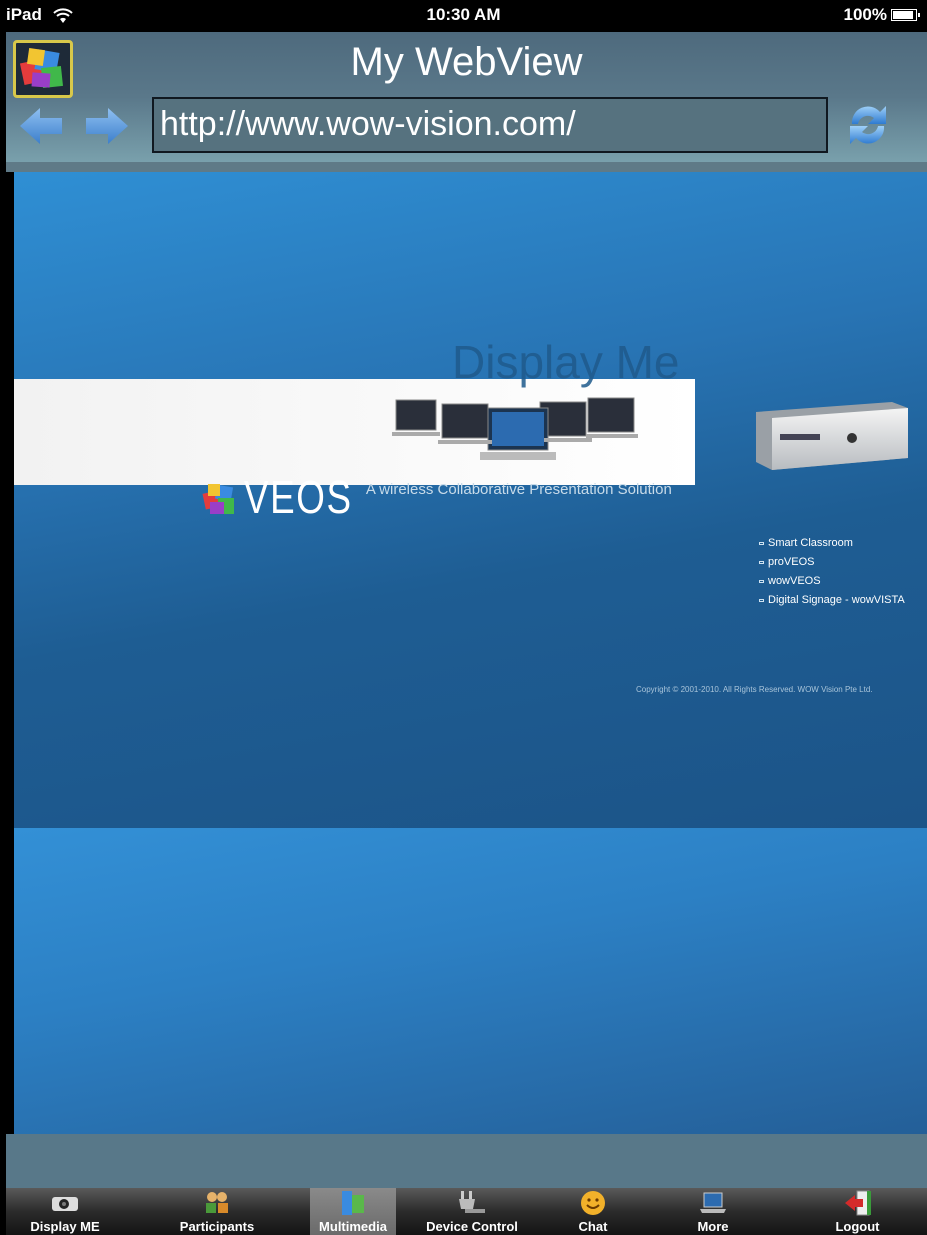 Image resolution: width=927 pixels, height=1235 pixels. Describe the element at coordinates (217, 1226) in the screenshot. I see `tab-label: Participants` at that location.